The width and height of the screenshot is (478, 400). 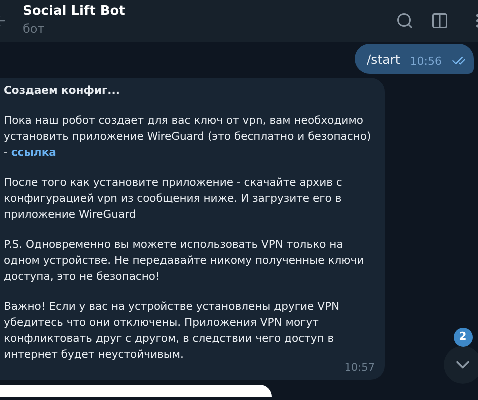 What do you see at coordinates (174, 199) in the screenshot?
I see `message-paragraph: После того как установите приложение - скачайте архив с конфигурацией vpn из сообщения ниже. И загрузите его в приложение WireGuard` at bounding box center [174, 199].